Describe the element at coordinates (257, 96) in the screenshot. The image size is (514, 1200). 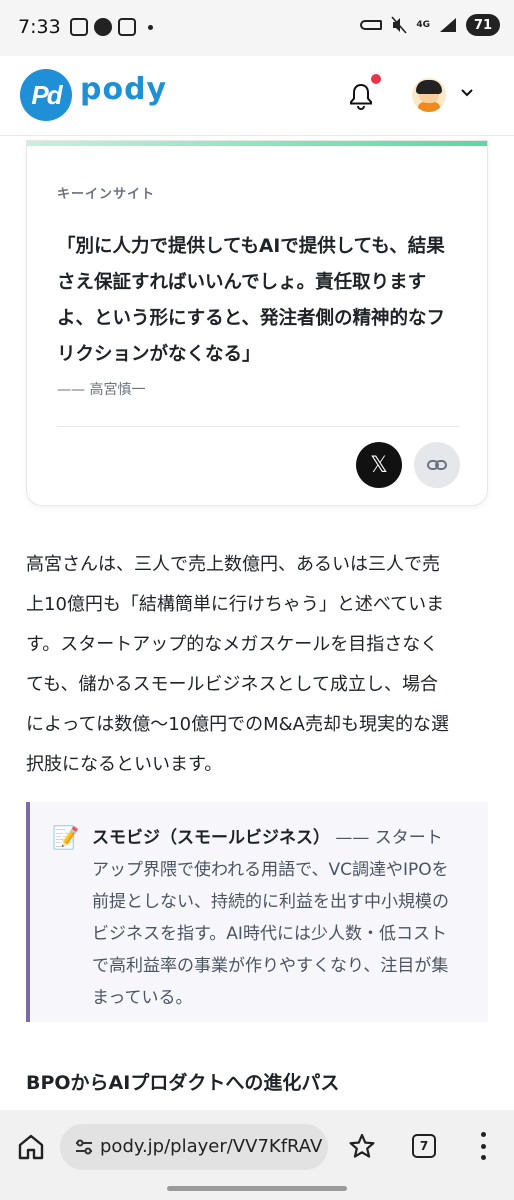
I see `app-header: Pd pody` at that location.